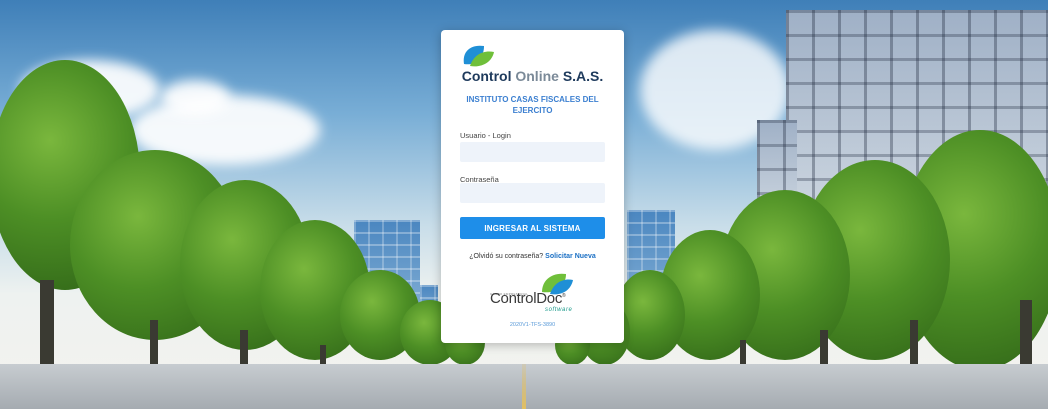  Describe the element at coordinates (485, 135) in the screenshot. I see `username-label: Usuario - Login` at that location.